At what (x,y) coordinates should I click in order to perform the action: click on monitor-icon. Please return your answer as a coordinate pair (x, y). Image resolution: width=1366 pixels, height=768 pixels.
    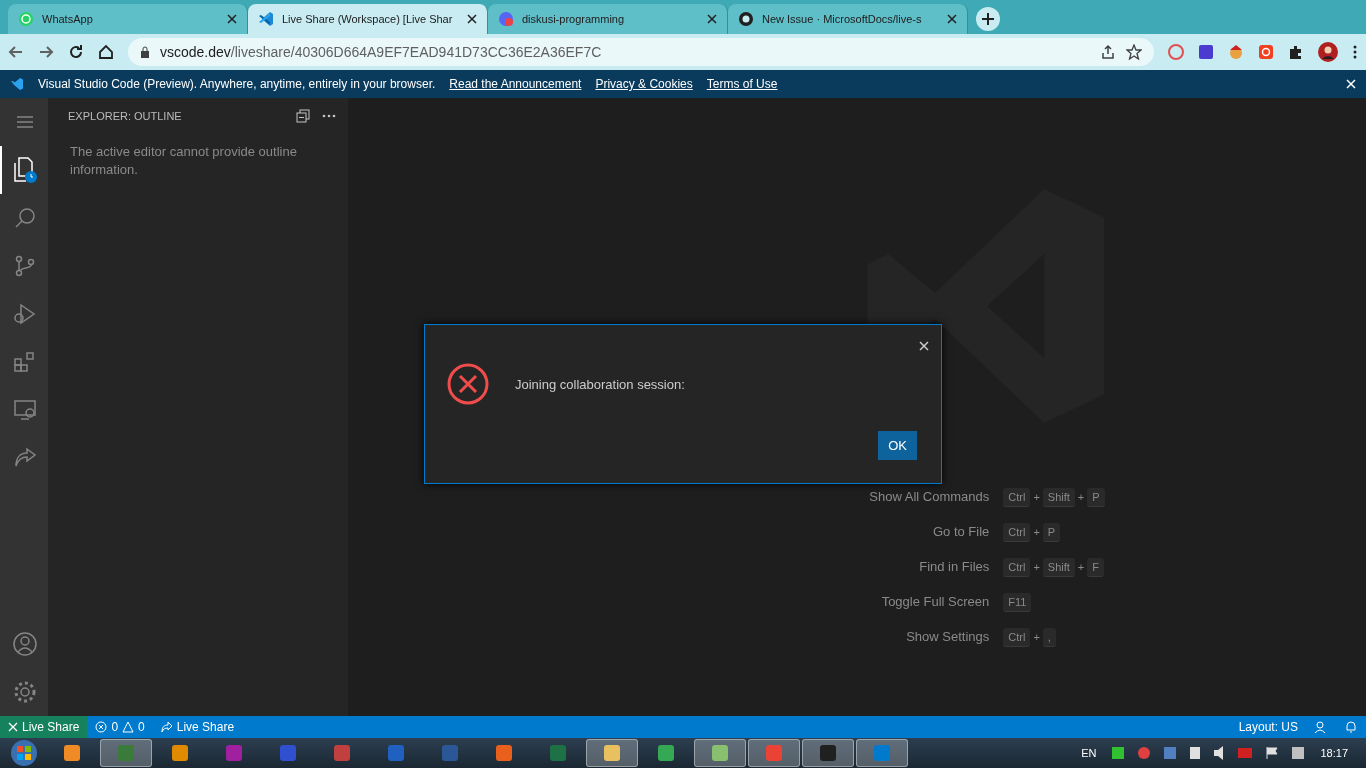
    Looking at the image, I should click on (25, 410).